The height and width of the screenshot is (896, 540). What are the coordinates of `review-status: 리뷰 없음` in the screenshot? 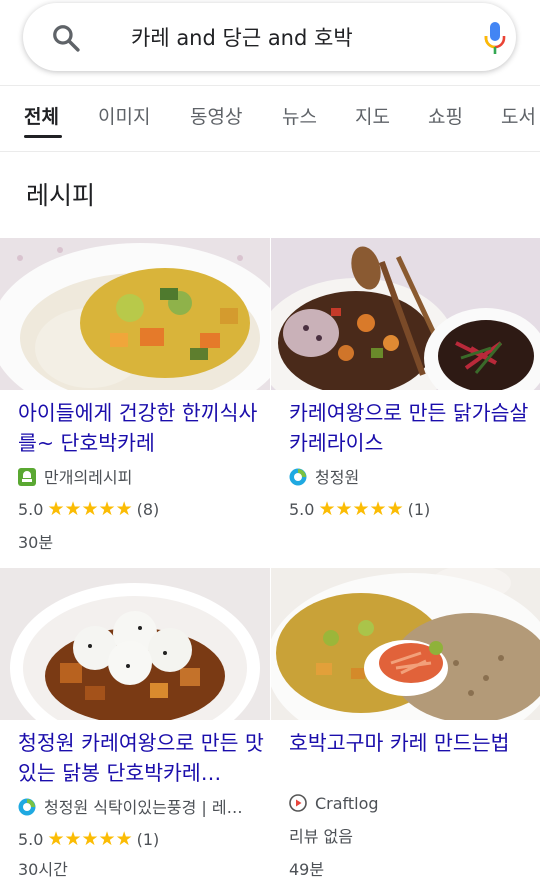 It's located at (321, 836).